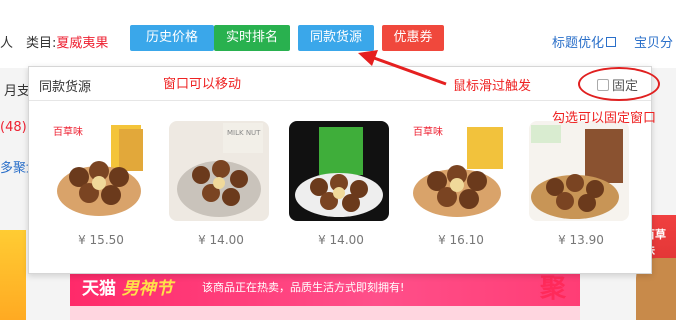  I want to click on annotation-arrow-layer, so click(402, 68).